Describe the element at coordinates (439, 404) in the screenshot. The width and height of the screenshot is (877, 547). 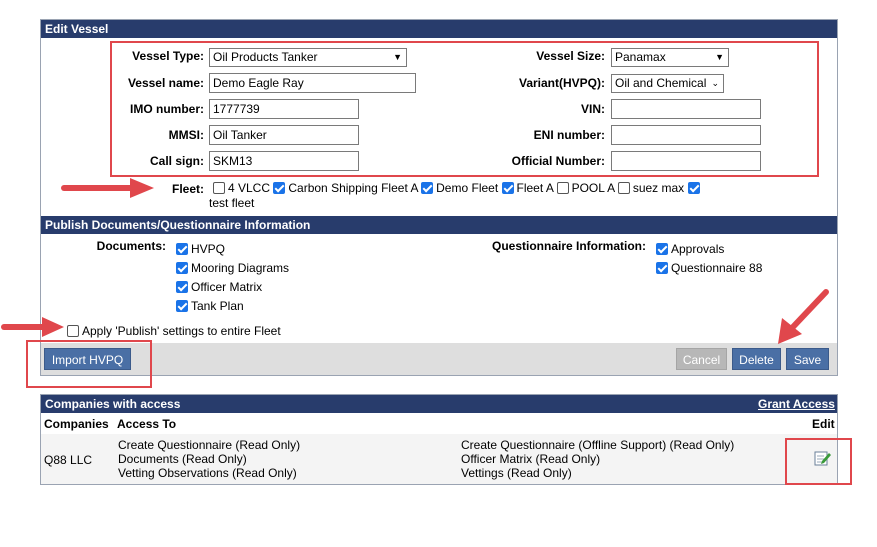
I see `companies-header: Companies with access` at that location.